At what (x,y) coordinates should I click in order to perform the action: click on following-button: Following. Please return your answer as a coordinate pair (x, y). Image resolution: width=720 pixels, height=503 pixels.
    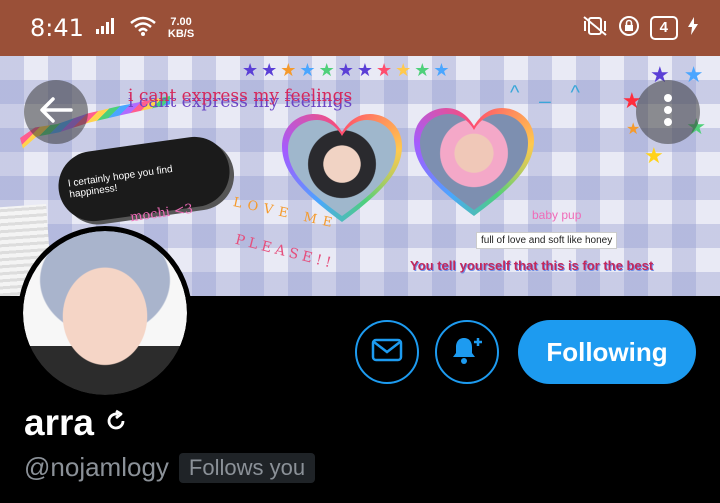
    Looking at the image, I should click on (607, 352).